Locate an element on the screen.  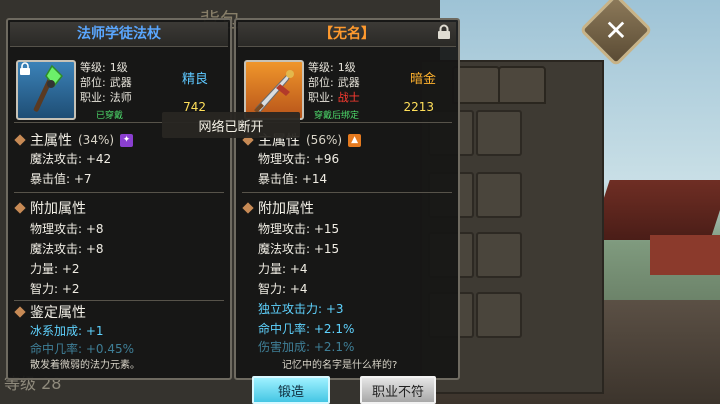
extra-stat: 物理攻击: +15 is located at coordinates (299, 229).